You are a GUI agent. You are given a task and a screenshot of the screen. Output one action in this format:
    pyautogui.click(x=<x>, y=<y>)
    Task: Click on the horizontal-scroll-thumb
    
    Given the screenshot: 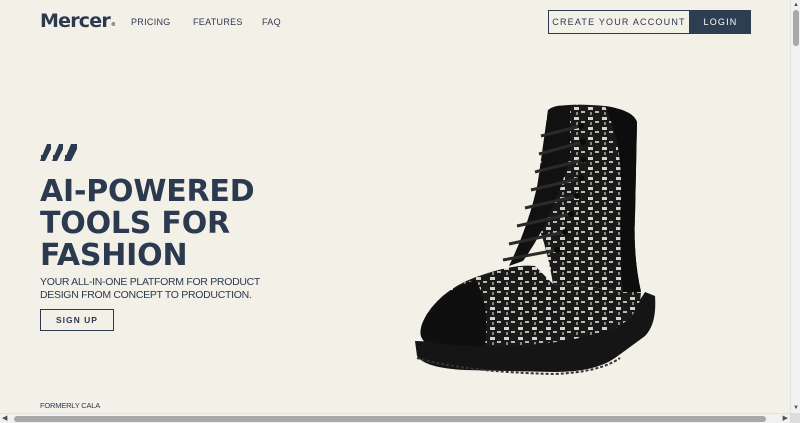 What is the action you would take?
    pyautogui.click(x=390, y=419)
    